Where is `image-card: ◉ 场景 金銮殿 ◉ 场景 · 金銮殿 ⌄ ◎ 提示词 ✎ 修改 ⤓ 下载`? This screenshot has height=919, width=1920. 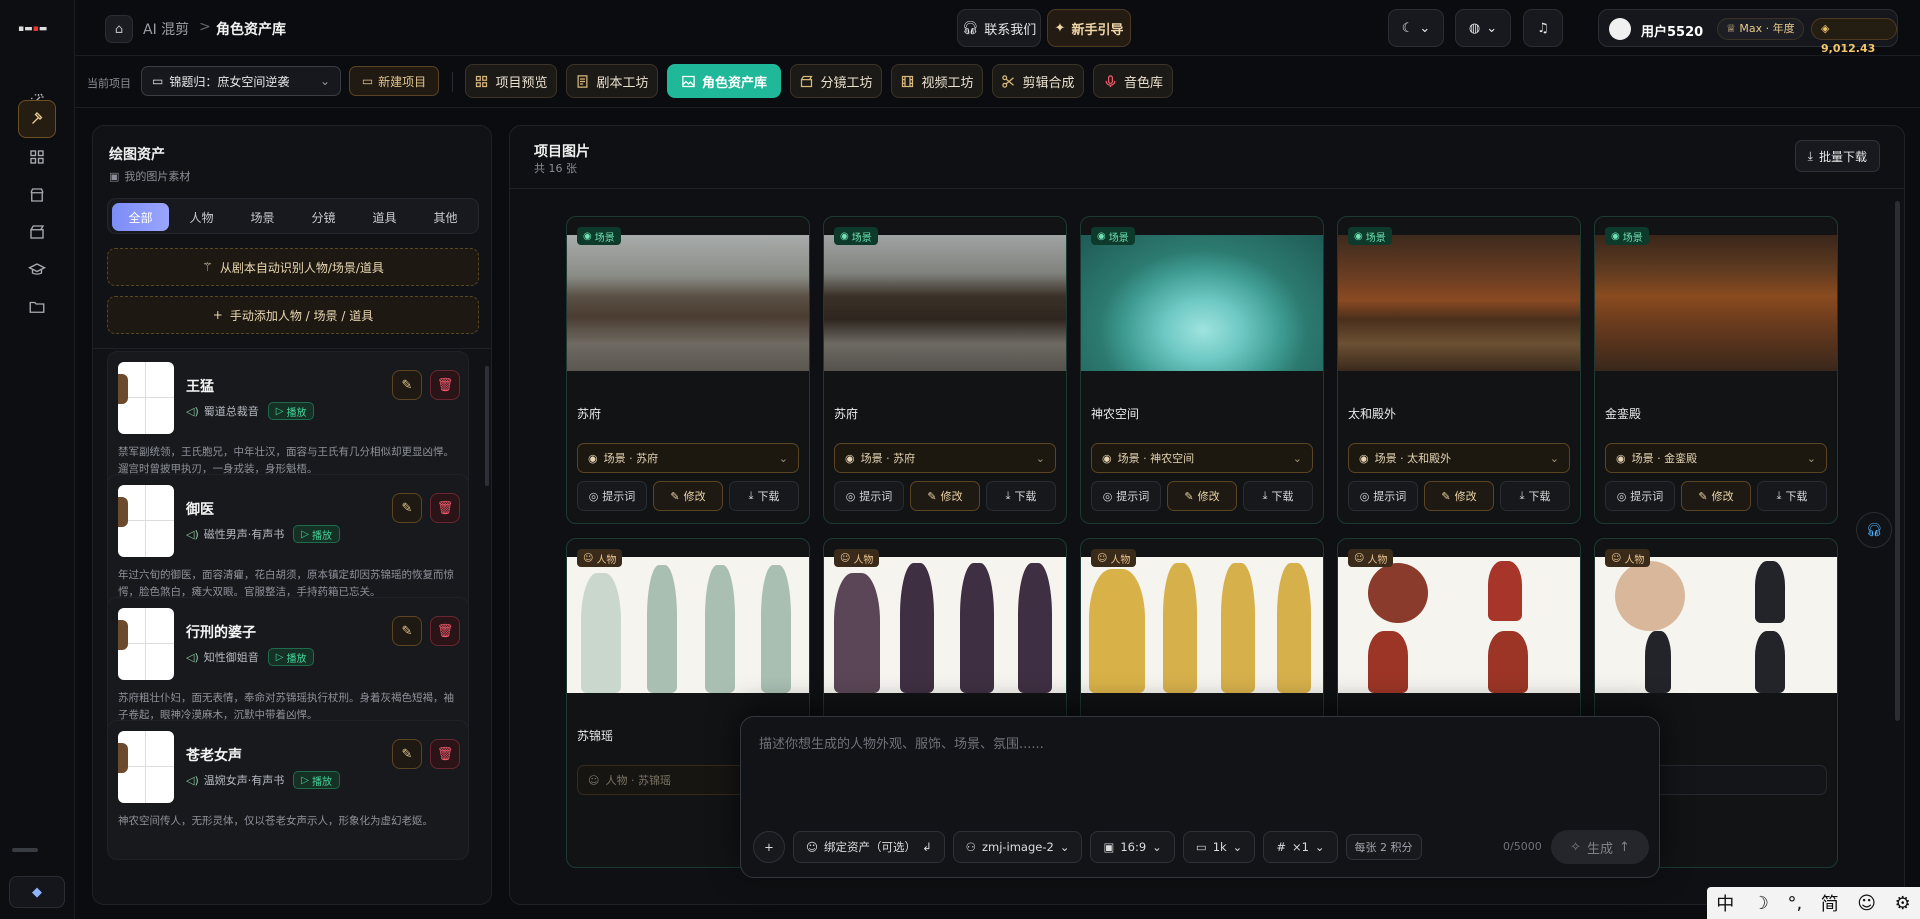
image-card: ◉ 场景 金銮殿 ◉ 场景 · 金銮殿 ⌄ ◎ 提示词 ✎ 修改 ⤓ 下载 is located at coordinates (1716, 370).